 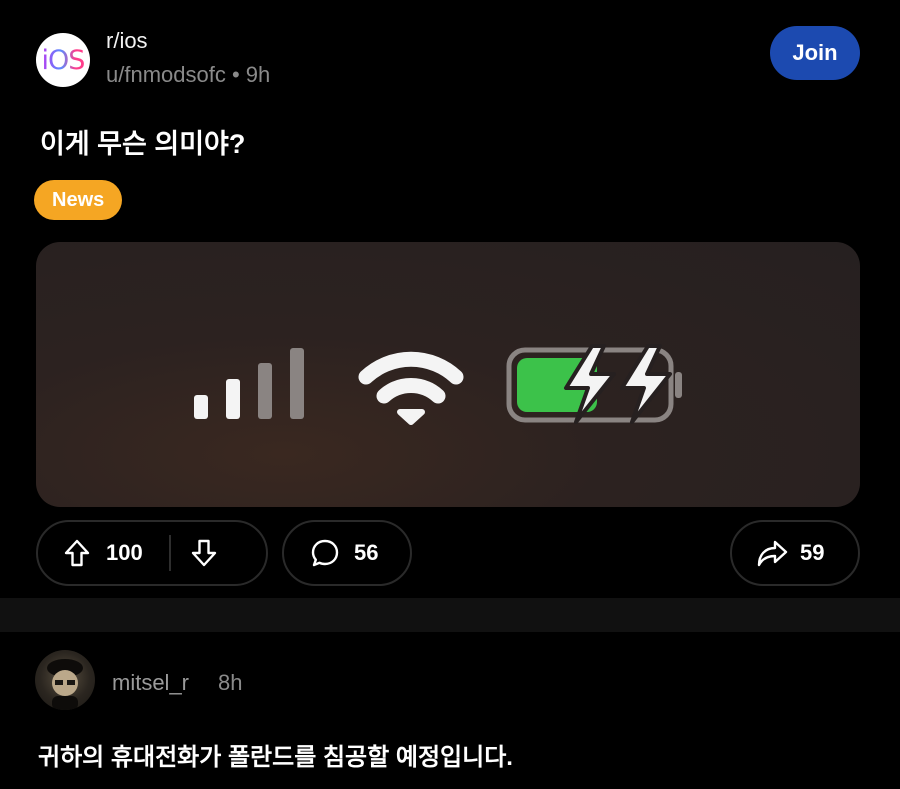 What do you see at coordinates (812, 552) in the screenshot?
I see `share-count: 59` at bounding box center [812, 552].